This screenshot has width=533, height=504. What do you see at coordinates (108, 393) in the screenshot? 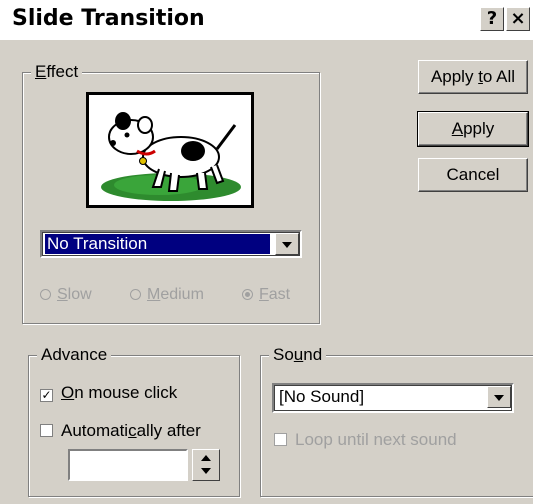
I see `on-mouse-click-checkbox: ✓ On mouse click` at bounding box center [108, 393].